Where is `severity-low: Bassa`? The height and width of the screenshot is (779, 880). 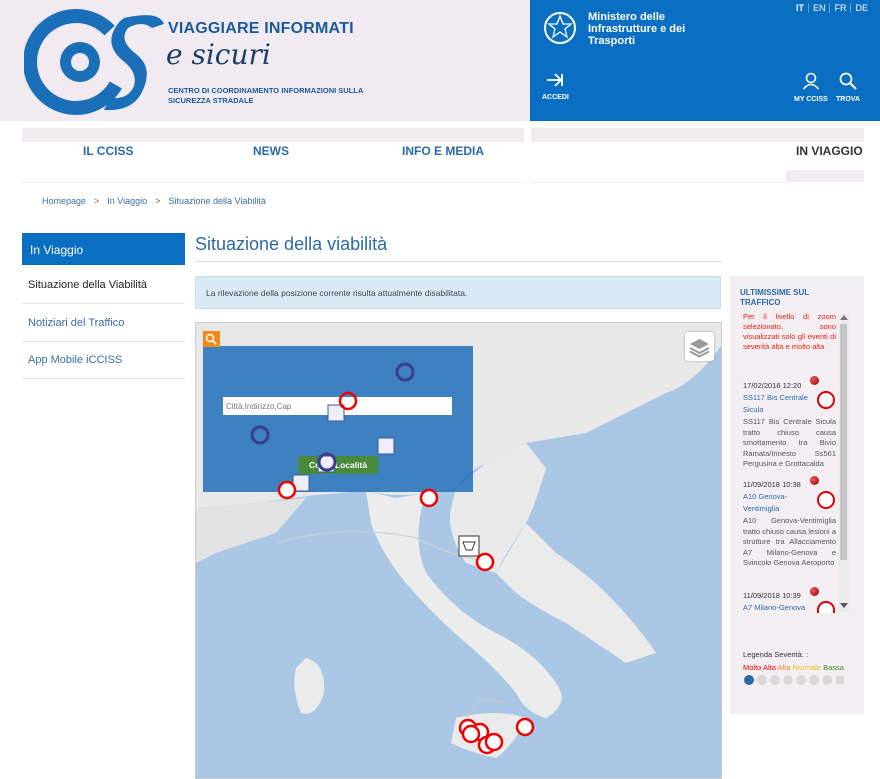 severity-low: Bassa is located at coordinates (833, 667).